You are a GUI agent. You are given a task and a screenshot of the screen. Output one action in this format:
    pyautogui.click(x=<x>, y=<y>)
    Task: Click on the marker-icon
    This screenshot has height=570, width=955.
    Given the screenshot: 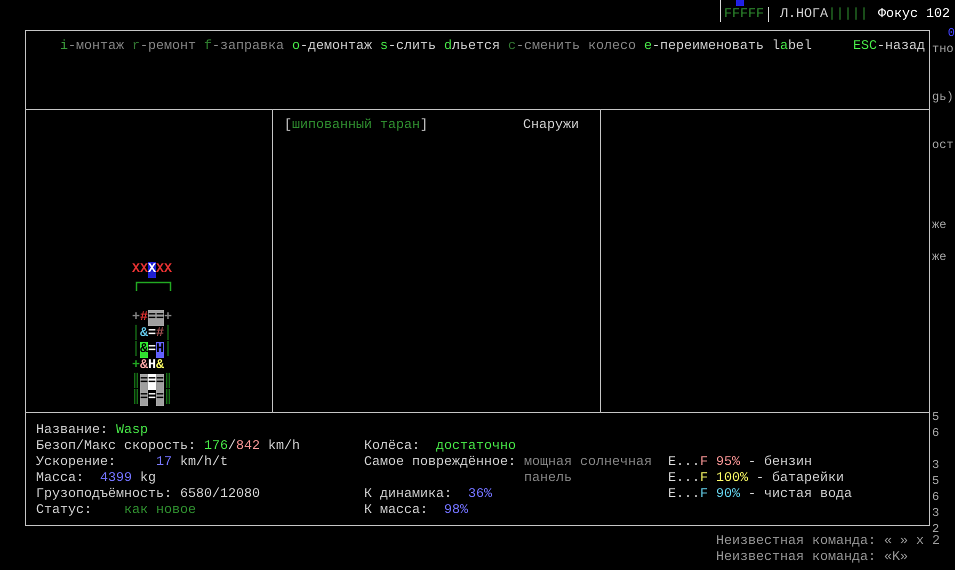 What is the action you would take?
    pyautogui.click(x=740, y=3)
    